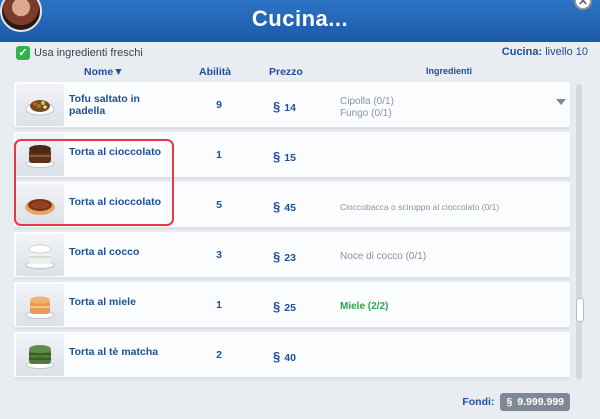  What do you see at coordinates (540, 402) in the screenshot?
I see `funds-amount: 9.999.999` at bounding box center [540, 402].